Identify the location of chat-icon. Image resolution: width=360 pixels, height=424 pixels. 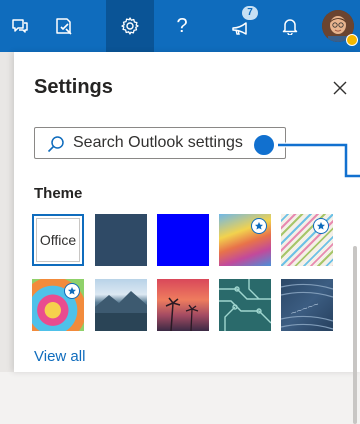
(20, 26).